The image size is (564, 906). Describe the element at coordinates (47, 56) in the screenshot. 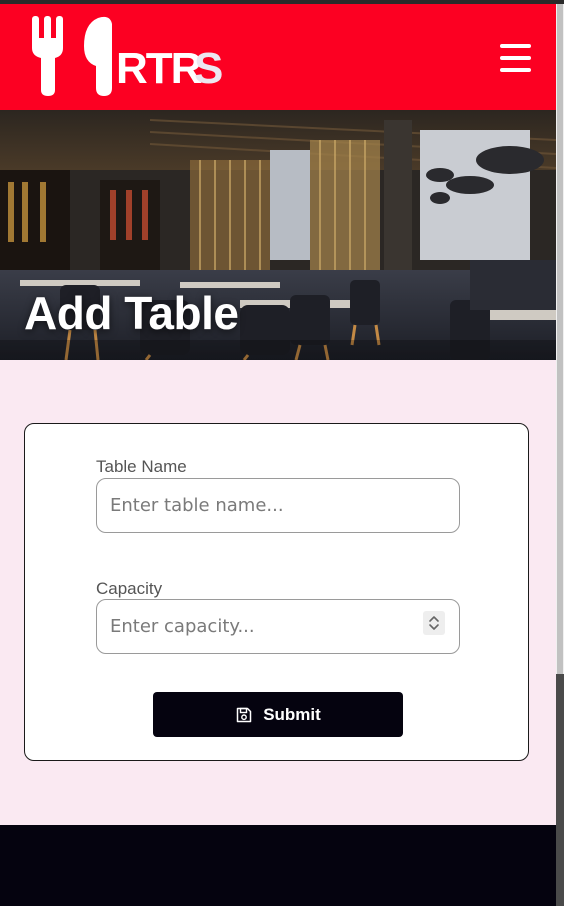

I see `fork-icon` at that location.